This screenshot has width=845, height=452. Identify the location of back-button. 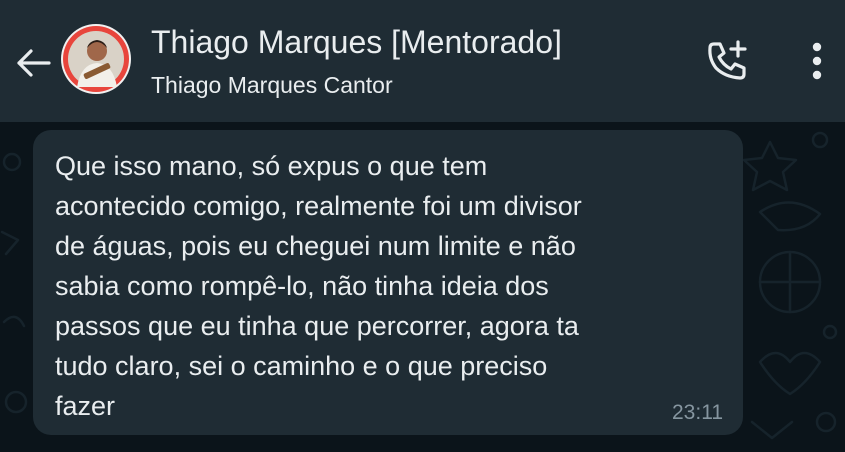
(33, 63).